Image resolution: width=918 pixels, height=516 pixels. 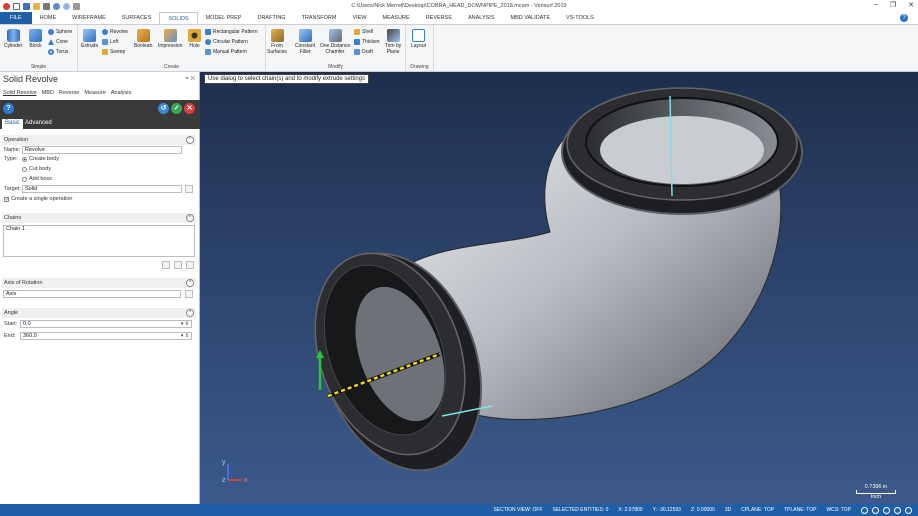 What do you see at coordinates (106, 336) in the screenshot?
I see `end-angle-field: 360.0 ▾ ⇕` at bounding box center [106, 336].